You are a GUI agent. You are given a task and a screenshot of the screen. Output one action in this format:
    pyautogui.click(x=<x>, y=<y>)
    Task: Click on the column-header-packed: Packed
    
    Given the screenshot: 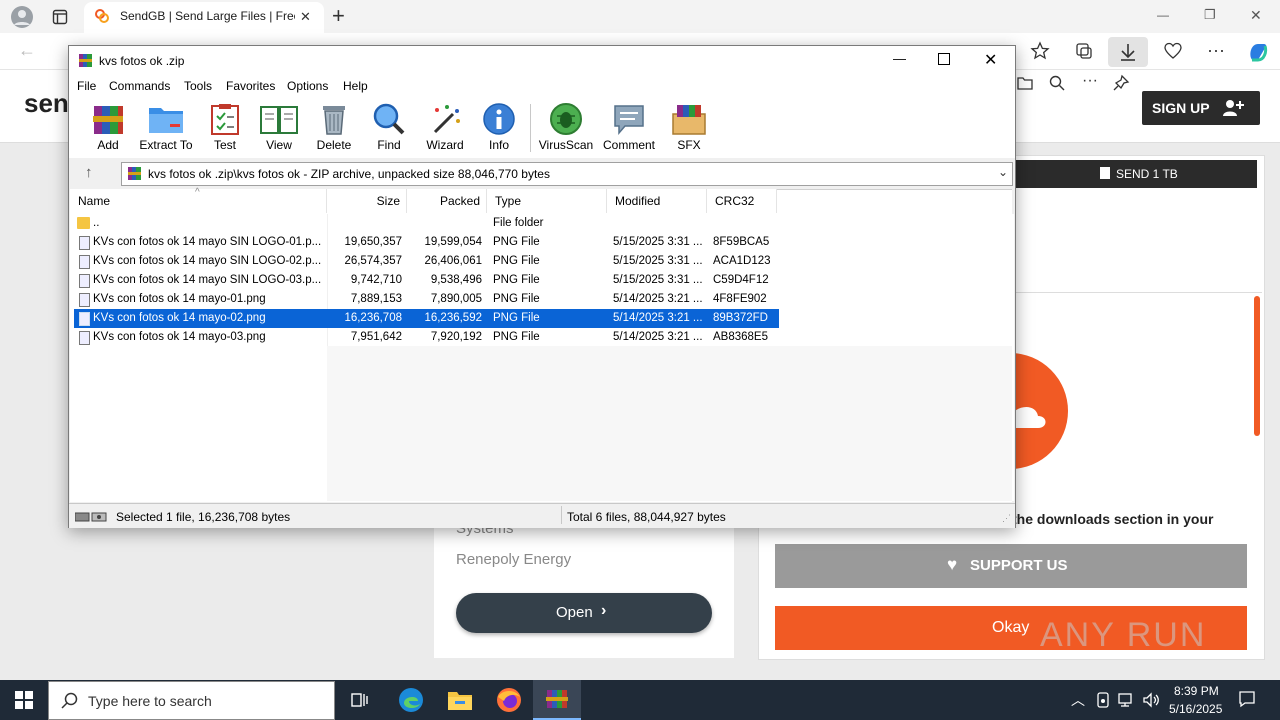 What is the action you would take?
    pyautogui.click(x=447, y=201)
    